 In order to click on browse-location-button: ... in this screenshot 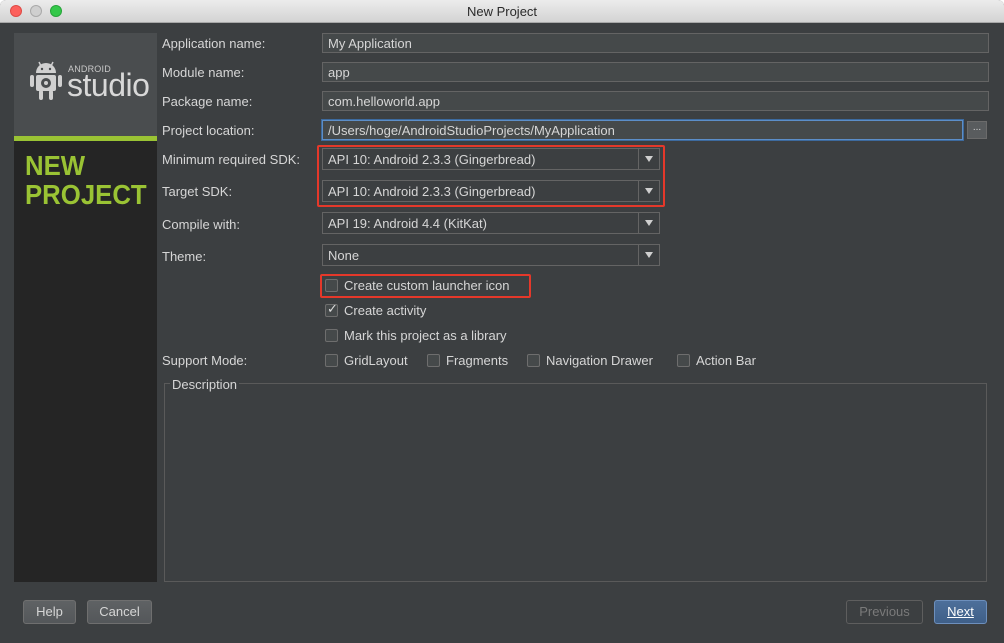, I will do `click(977, 130)`.